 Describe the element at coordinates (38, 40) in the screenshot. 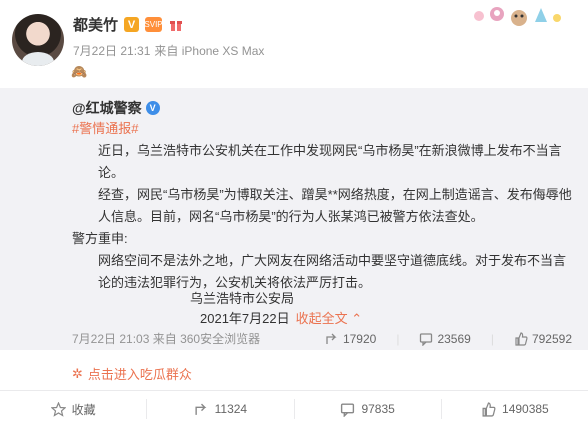

I see `avatar` at that location.